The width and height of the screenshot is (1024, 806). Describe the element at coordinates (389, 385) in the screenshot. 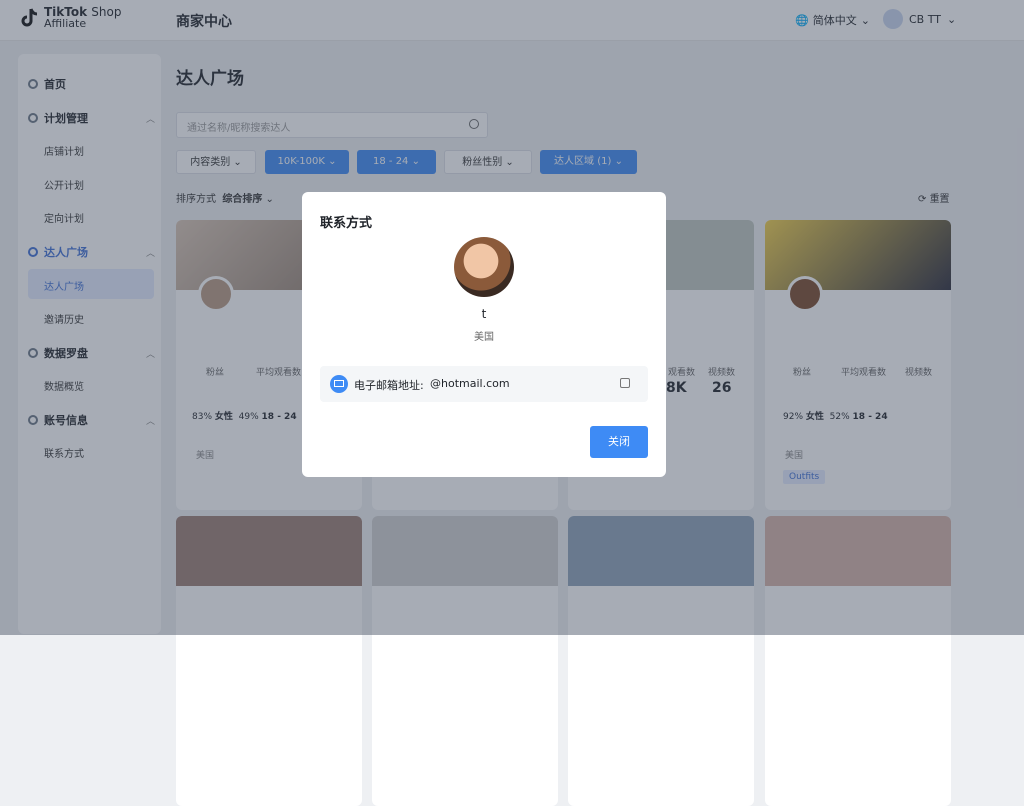

I see `email-label: 电子邮箱地址:` at that location.